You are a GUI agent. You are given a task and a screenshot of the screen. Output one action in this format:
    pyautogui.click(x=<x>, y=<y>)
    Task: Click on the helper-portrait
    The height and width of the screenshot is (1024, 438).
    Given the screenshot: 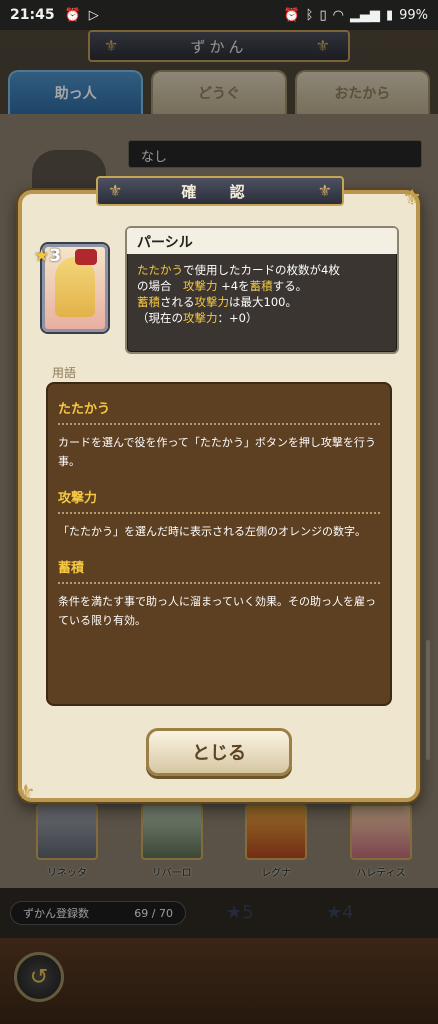 What is the action you would take?
    pyautogui.click(x=75, y=287)
    